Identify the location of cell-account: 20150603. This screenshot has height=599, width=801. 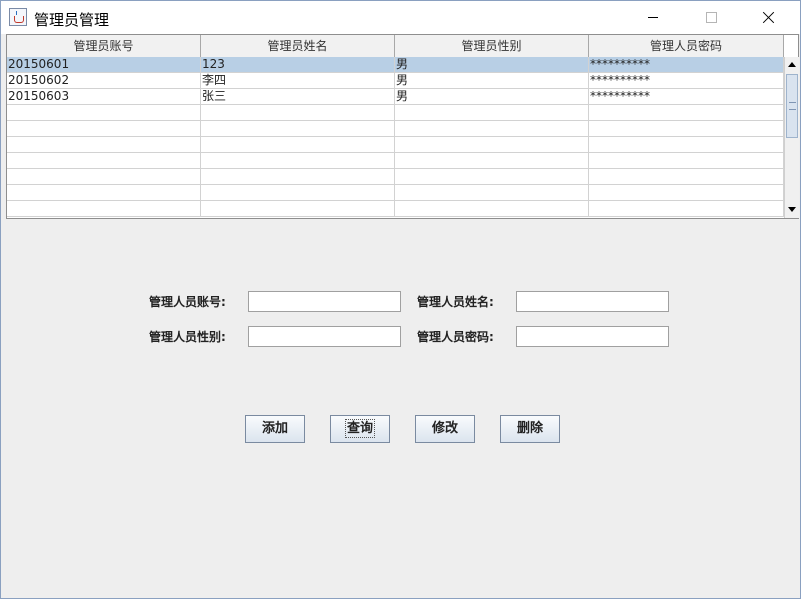
(104, 97).